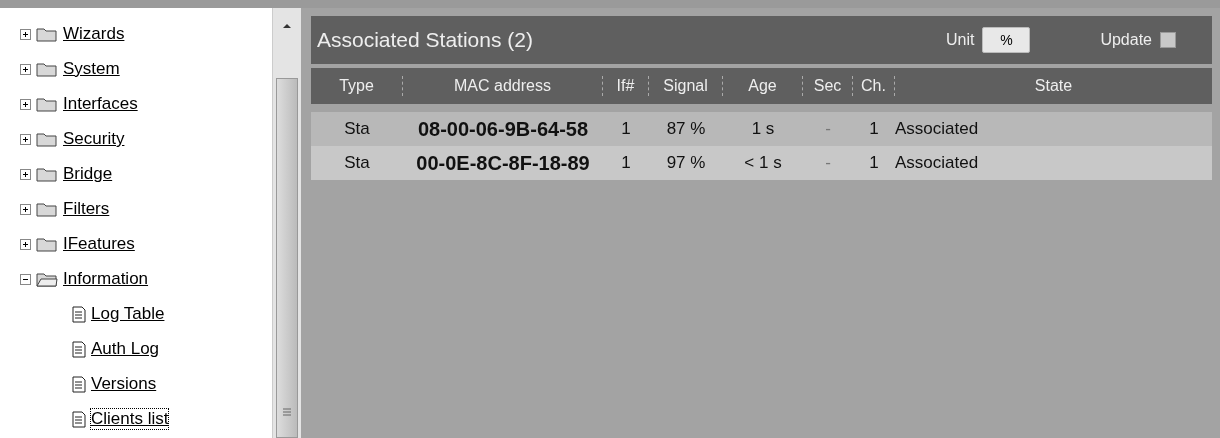  I want to click on scroll-up-icon, so click(287, 26).